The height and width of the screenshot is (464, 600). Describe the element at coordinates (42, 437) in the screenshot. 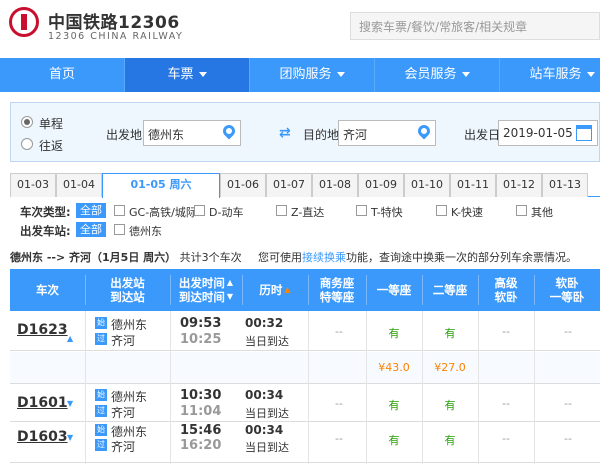

I see `train-number-link: D1603` at that location.